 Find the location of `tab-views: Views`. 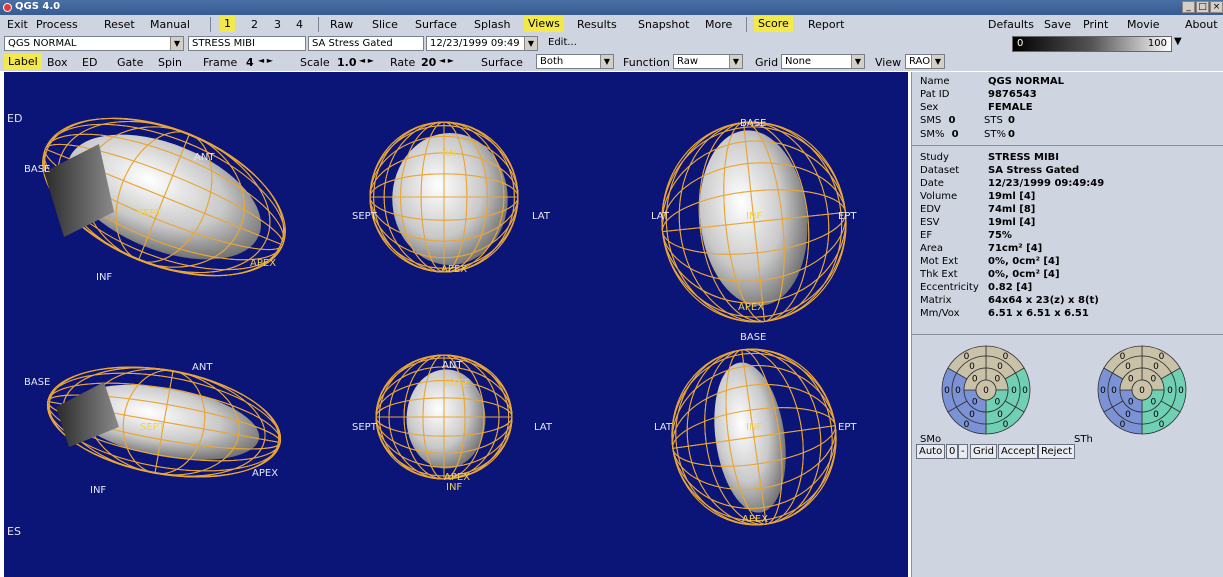

tab-views: Views is located at coordinates (544, 24).